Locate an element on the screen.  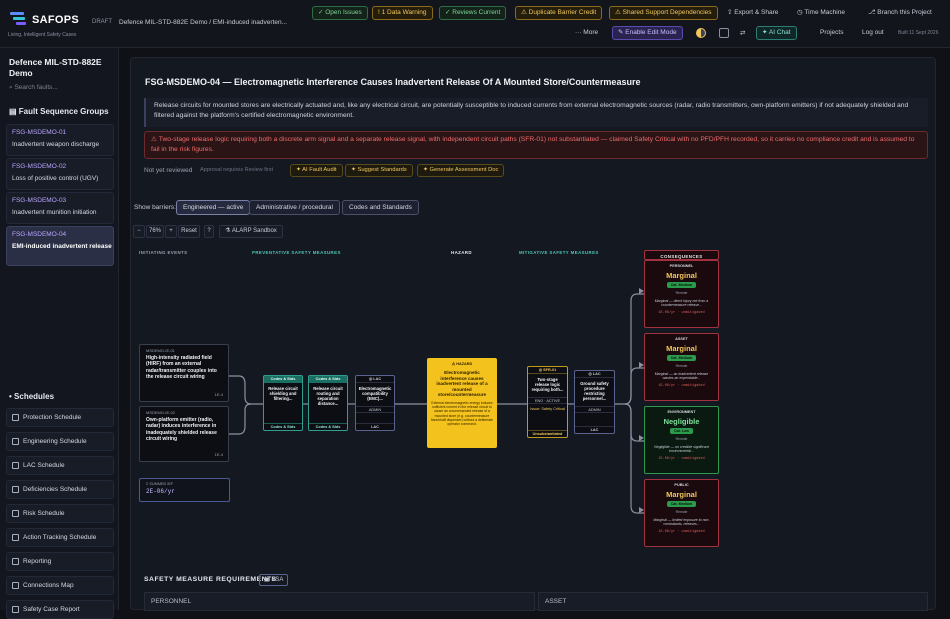
schedules-heading: • Schedules is located at coordinates (31, 396).